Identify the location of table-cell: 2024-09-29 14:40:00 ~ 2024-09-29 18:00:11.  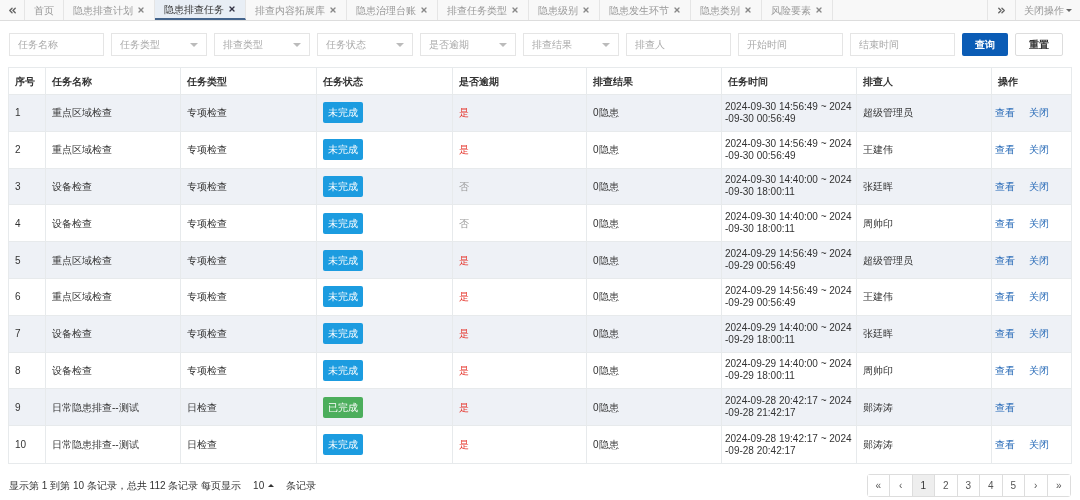
(789, 333).